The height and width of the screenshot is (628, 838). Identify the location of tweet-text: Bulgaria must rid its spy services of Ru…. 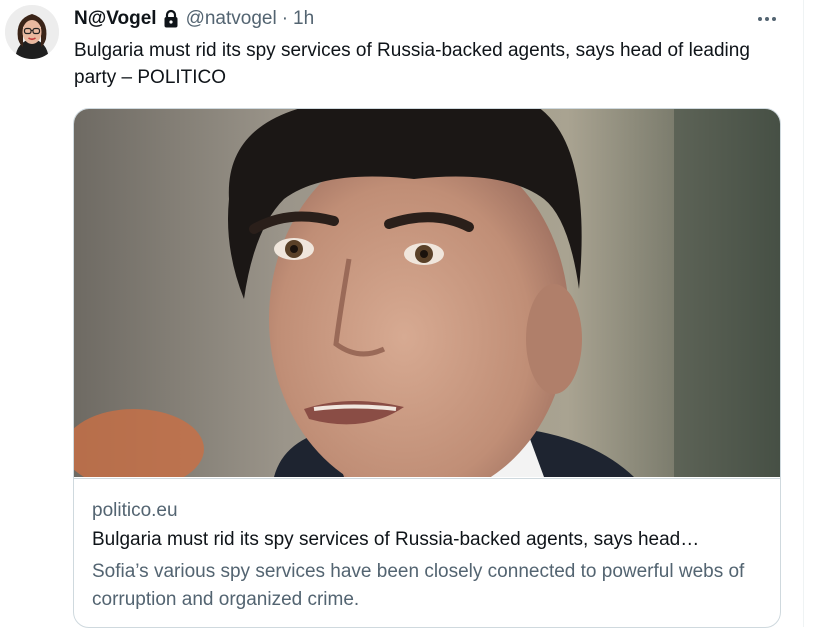
(412, 64).